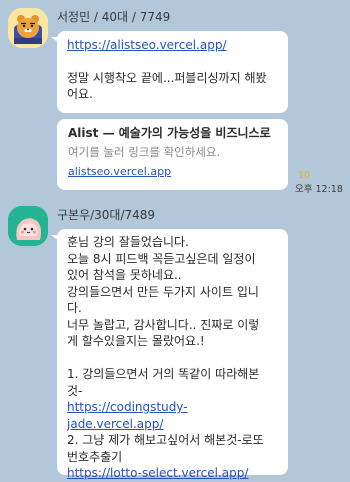 The width and height of the screenshot is (350, 482). Describe the element at coordinates (169, 133) in the screenshot. I see `link-preview-title: Alist — 예술가의 가능성을 비즈니스로` at that location.